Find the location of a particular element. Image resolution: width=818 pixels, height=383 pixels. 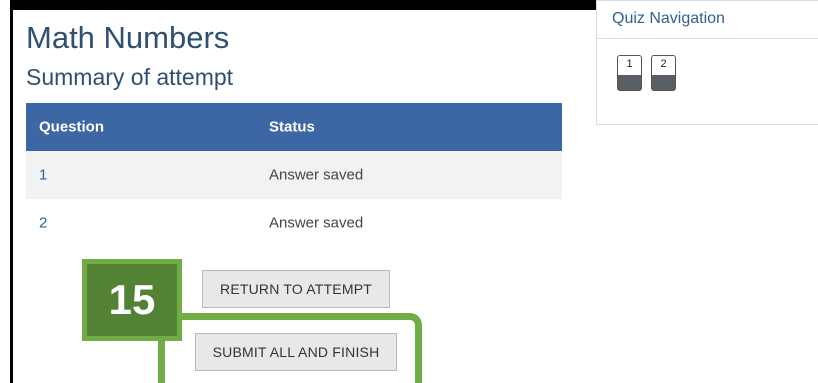

page-title: Math Numbers is located at coordinates (128, 37).